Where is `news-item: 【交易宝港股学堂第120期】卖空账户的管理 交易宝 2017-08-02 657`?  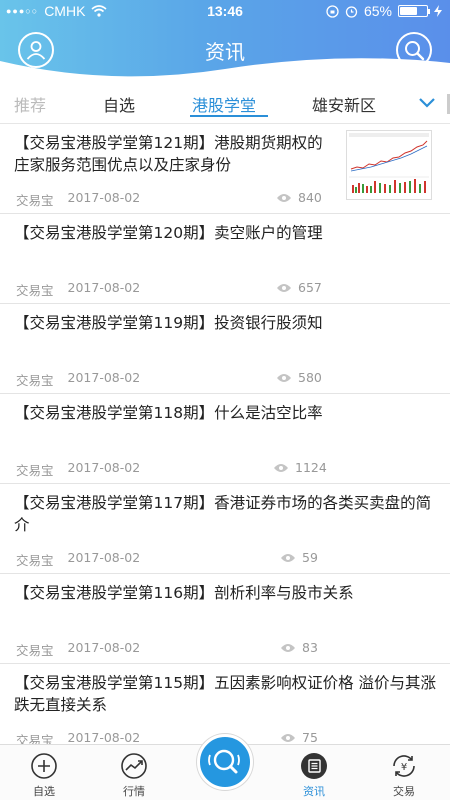 news-item: 【交易宝港股学堂第120期】卖空账户的管理 交易宝 2017-08-02 657 is located at coordinates (225, 259).